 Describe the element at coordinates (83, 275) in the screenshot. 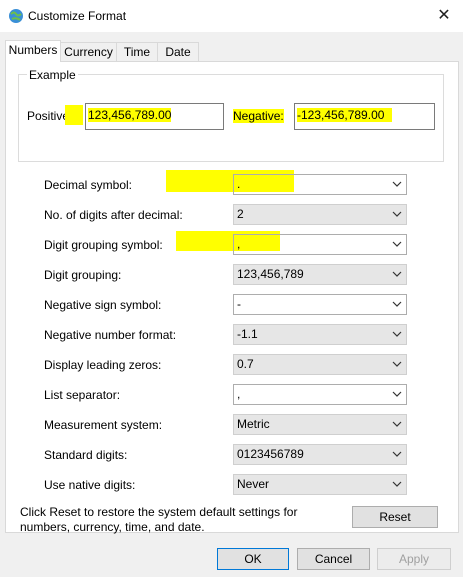

I see `digit-grouping-label: Digit grouping:` at that location.